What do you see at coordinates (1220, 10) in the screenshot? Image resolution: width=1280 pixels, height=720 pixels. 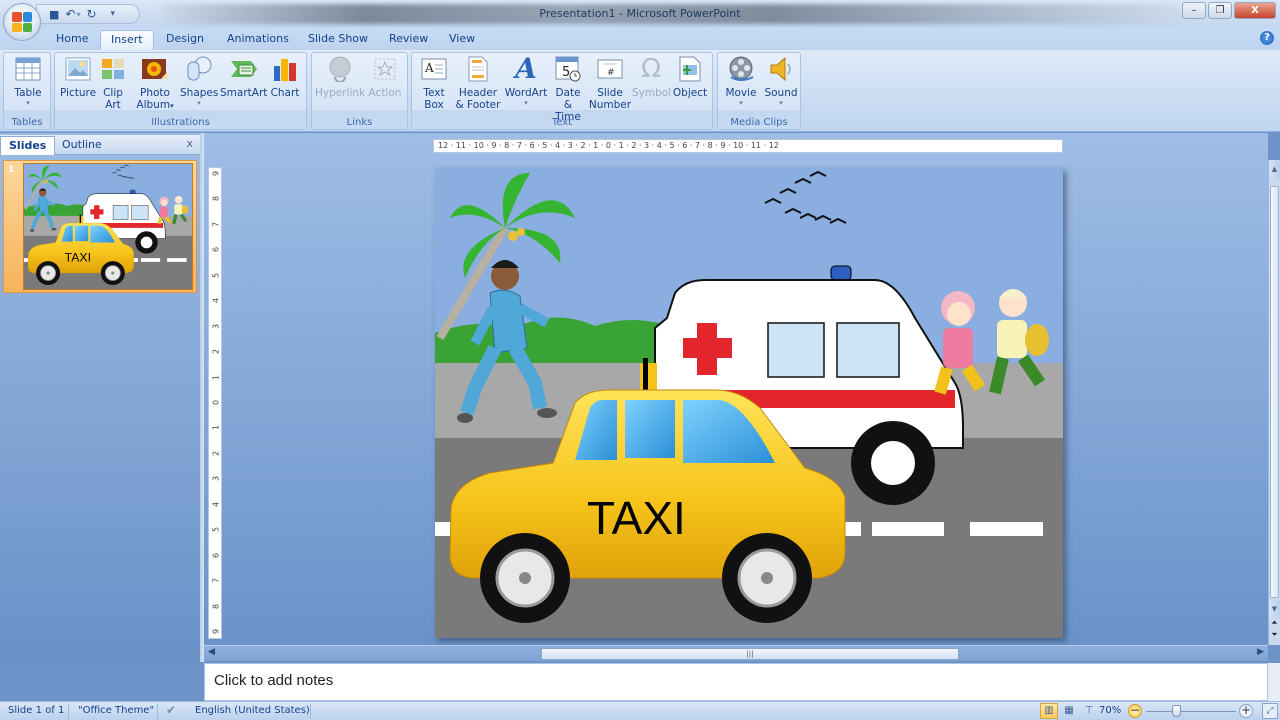 I see `restore-button: ❐` at bounding box center [1220, 10].